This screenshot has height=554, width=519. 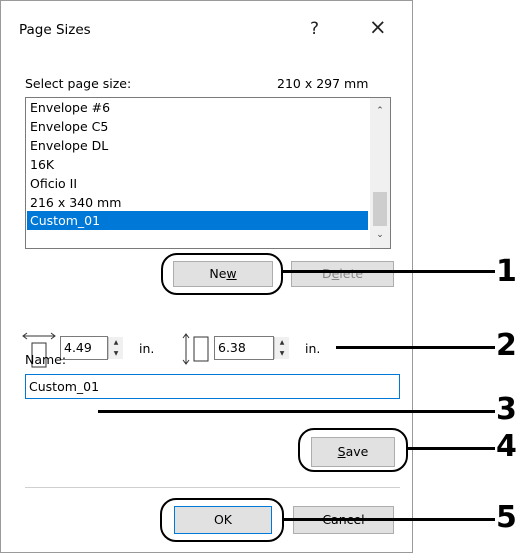 I want to click on select-page-size-label: Select page size:, so click(x=78, y=83).